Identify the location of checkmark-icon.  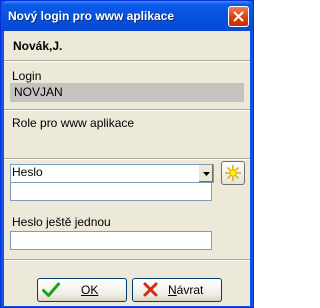
(51, 289).